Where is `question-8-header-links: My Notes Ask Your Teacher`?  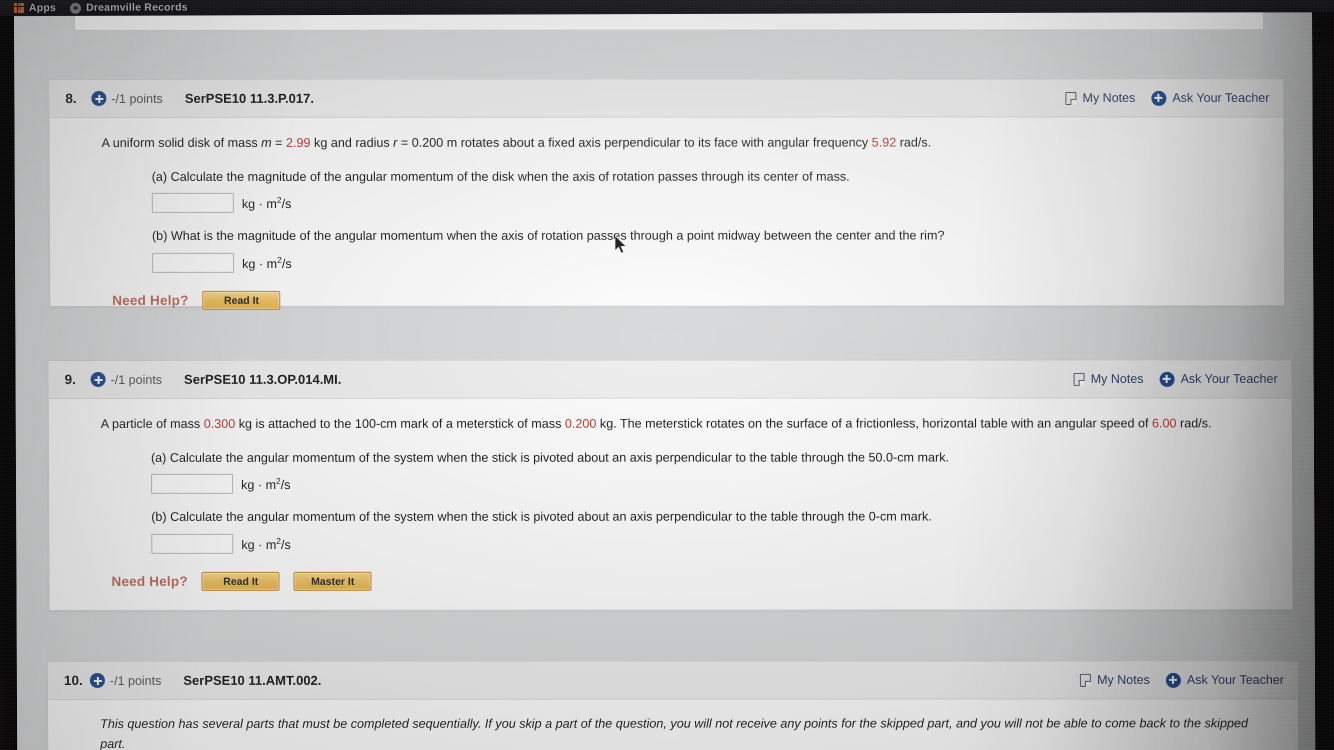
question-8-header-links: My Notes Ask Your Teacher is located at coordinates (1167, 98).